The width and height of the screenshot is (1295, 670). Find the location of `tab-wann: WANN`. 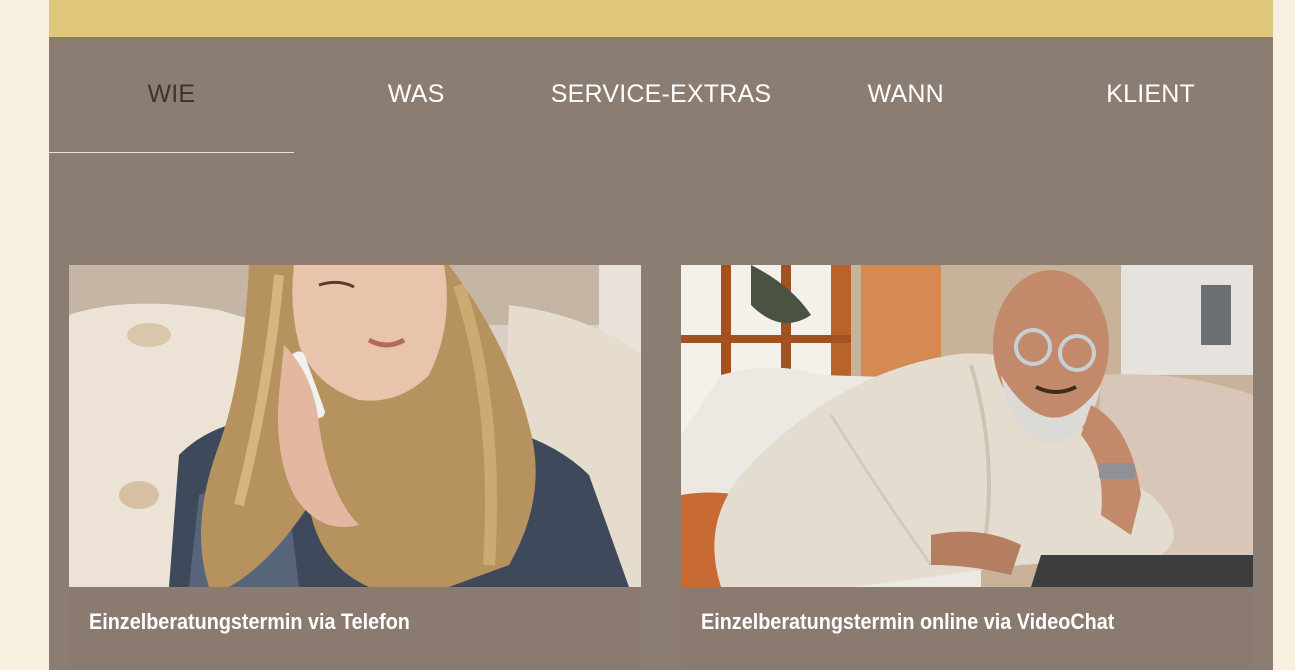

tab-wann: WANN is located at coordinates (905, 95).